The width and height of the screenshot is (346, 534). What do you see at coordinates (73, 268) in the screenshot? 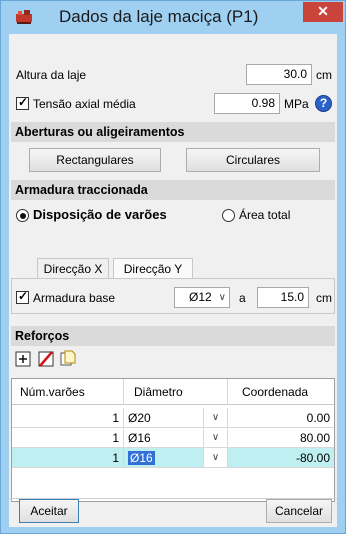
I see `tab-direction-x: Direcção X` at bounding box center [73, 268].